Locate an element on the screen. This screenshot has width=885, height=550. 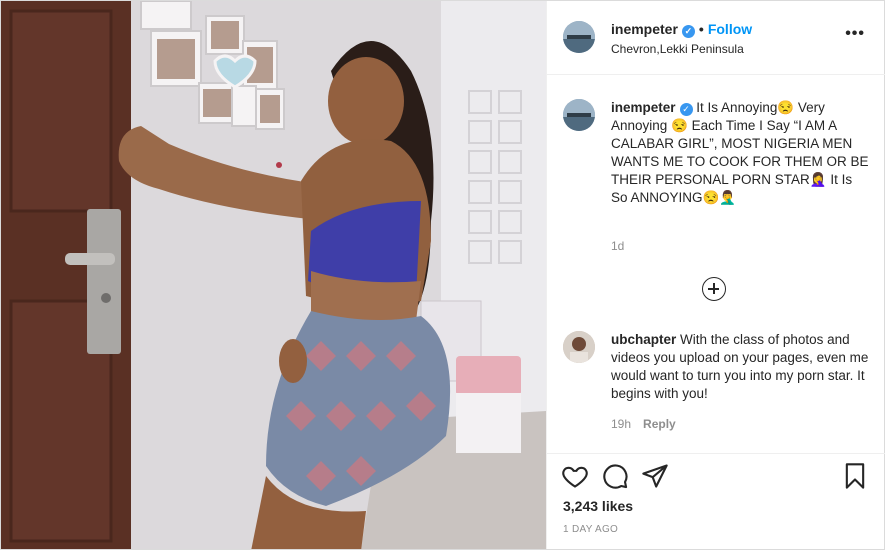
heart-icon is located at coordinates (575, 476).